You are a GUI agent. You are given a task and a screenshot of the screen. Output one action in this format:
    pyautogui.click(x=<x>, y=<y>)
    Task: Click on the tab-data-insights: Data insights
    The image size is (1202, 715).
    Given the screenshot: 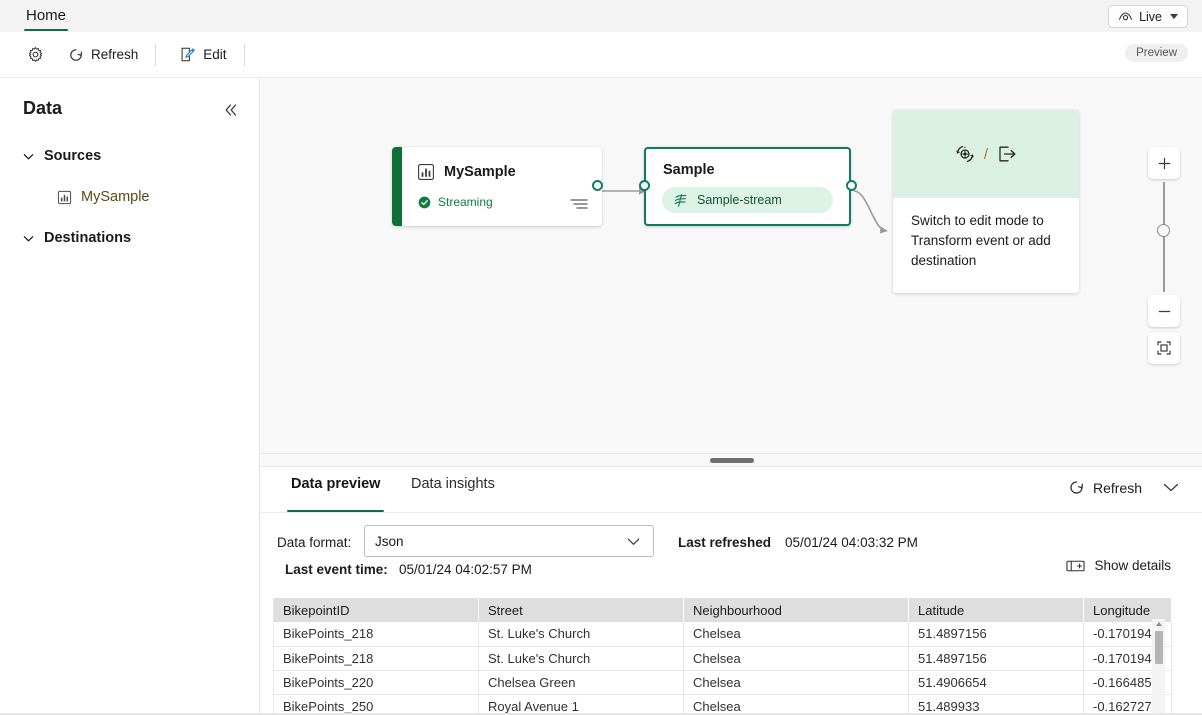 What is the action you would take?
    pyautogui.click(x=453, y=494)
    